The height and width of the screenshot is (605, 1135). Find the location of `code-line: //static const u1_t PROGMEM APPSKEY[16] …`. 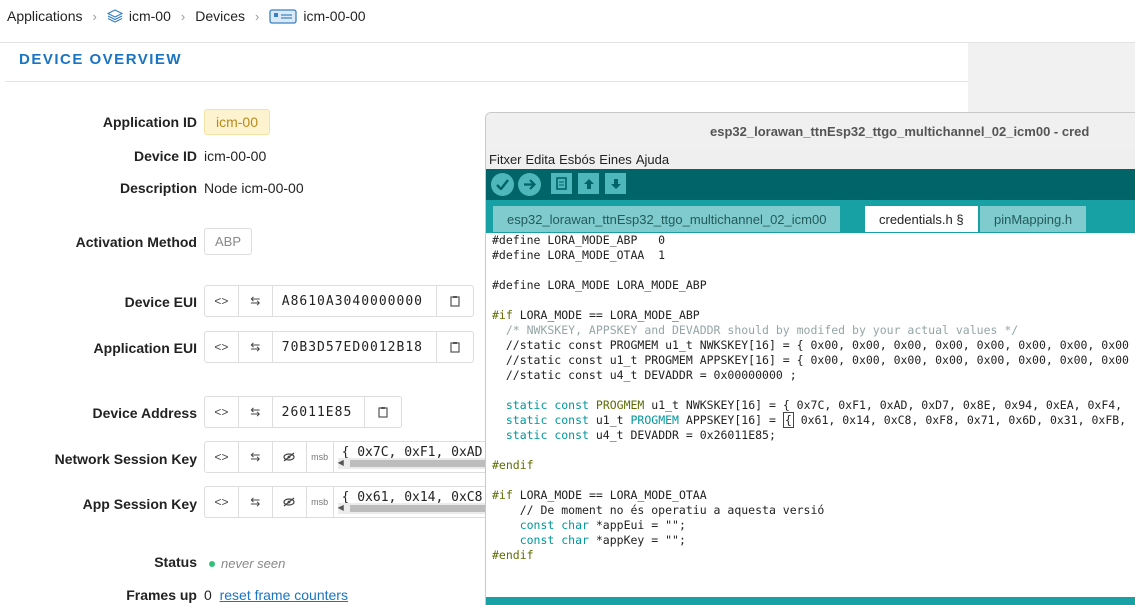

code-line: //static const u1_t PROGMEM APPSKEY[16] … is located at coordinates (810, 360).